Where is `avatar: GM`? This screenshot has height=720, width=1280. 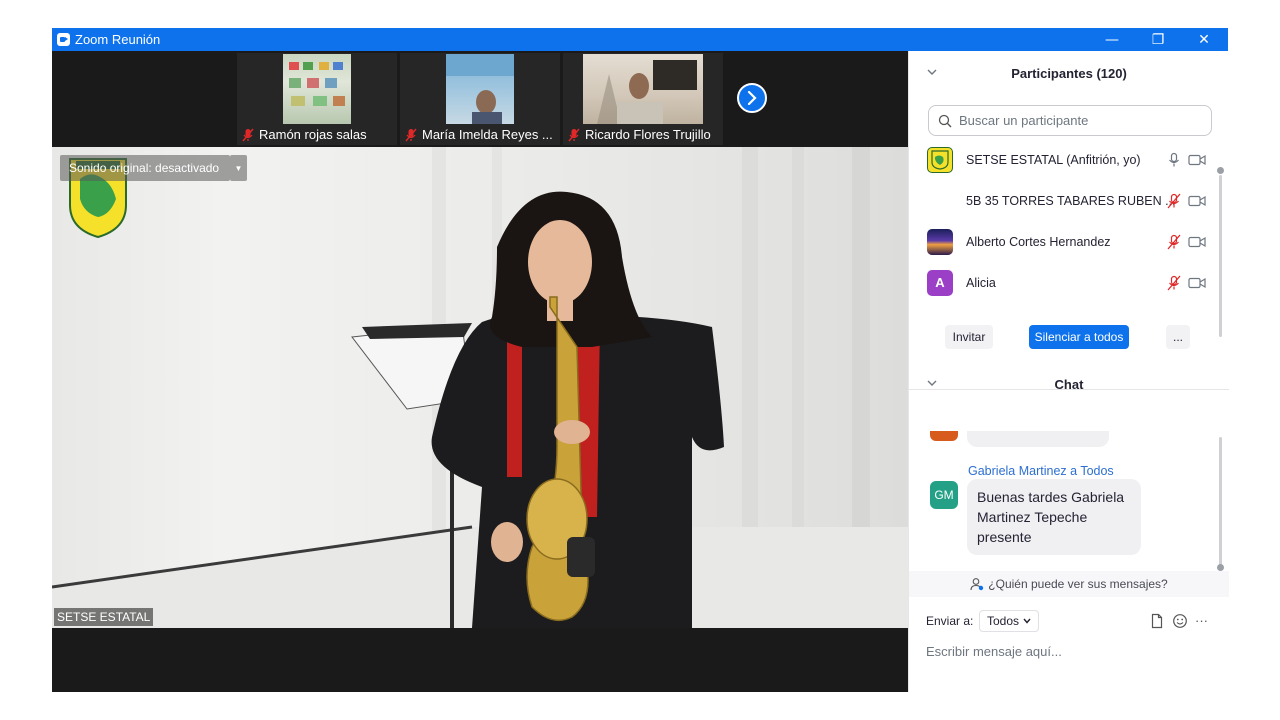 avatar: GM is located at coordinates (944, 495).